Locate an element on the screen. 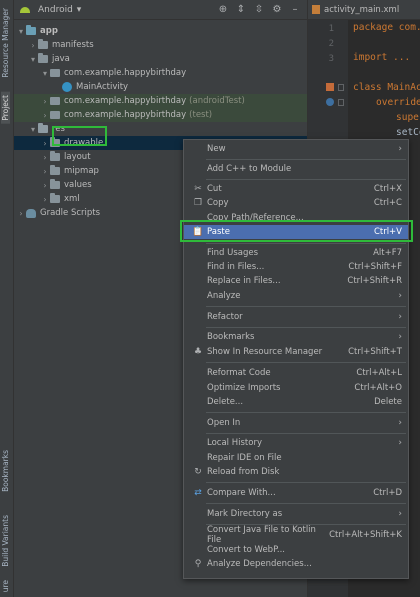 This screenshot has width=420, height=597. tree-item-package: ▾ com.example.happybirthday is located at coordinates (160, 73).